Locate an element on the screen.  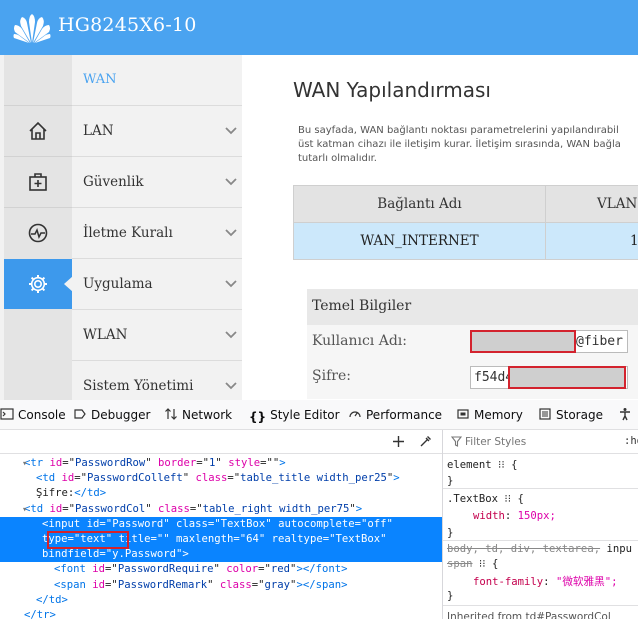
add-node-icon is located at coordinates (398, 441).